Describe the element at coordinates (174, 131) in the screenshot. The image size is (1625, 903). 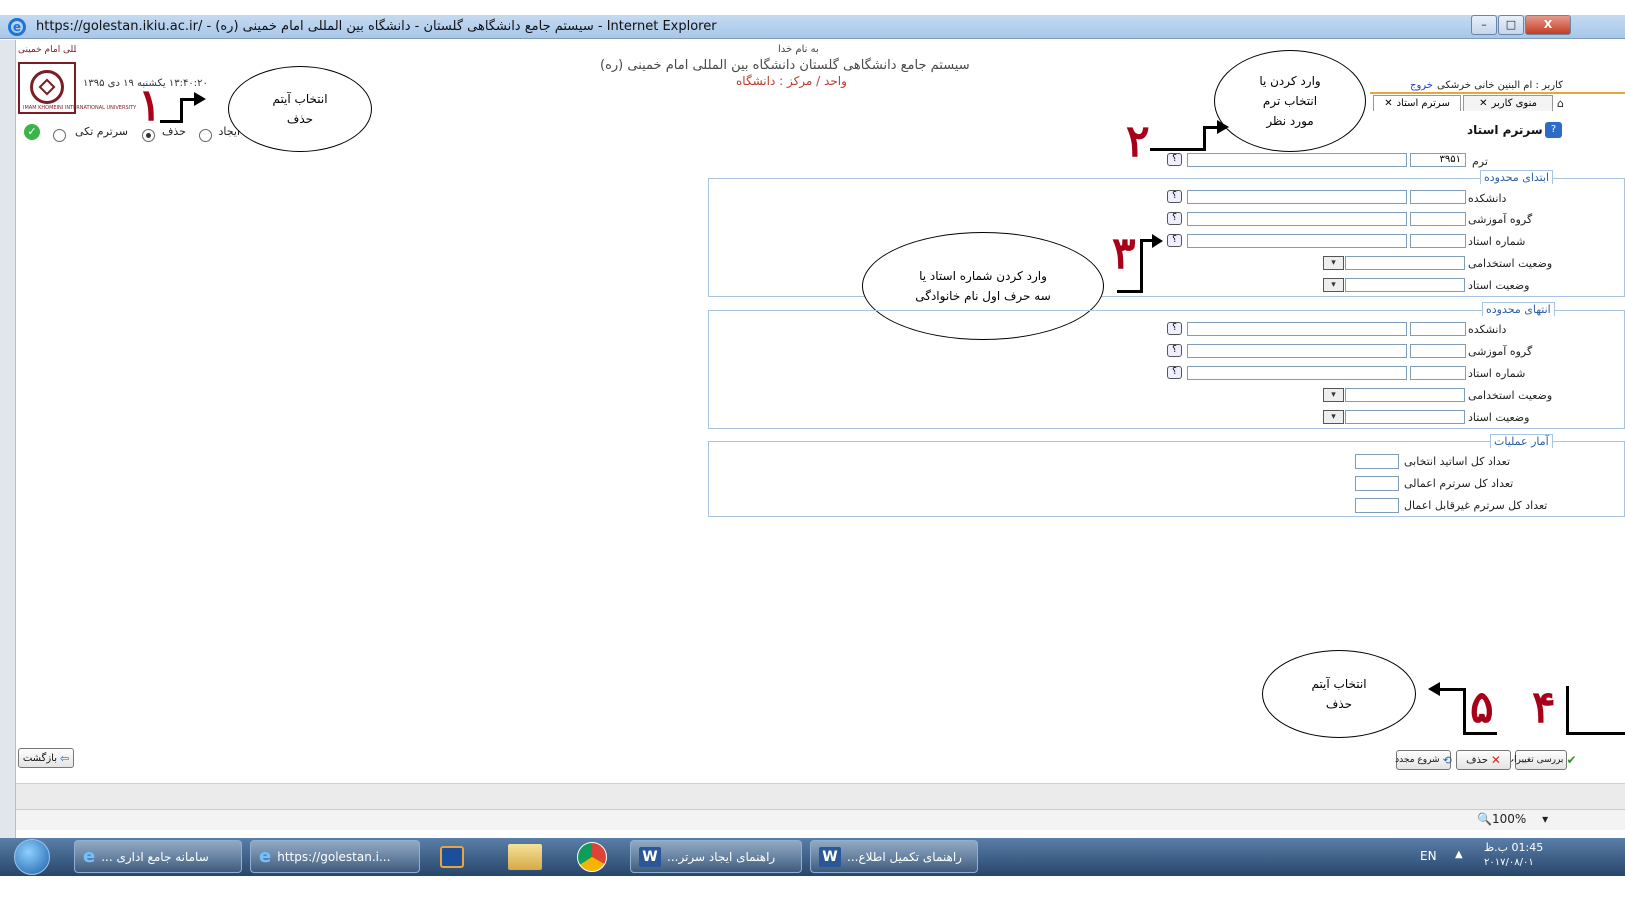
I see `radio-label-delete: حذف` at that location.